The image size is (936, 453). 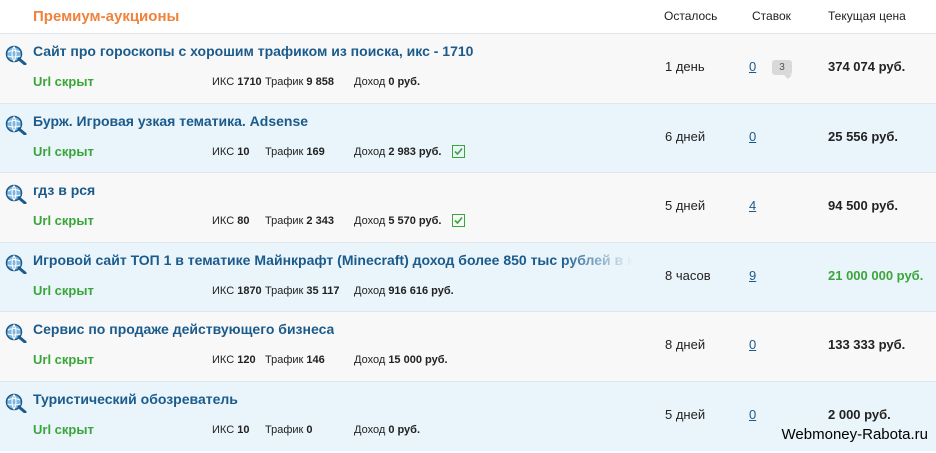 What do you see at coordinates (323, 291) in the screenshot?
I see `traffic-value: 35 117` at bounding box center [323, 291].